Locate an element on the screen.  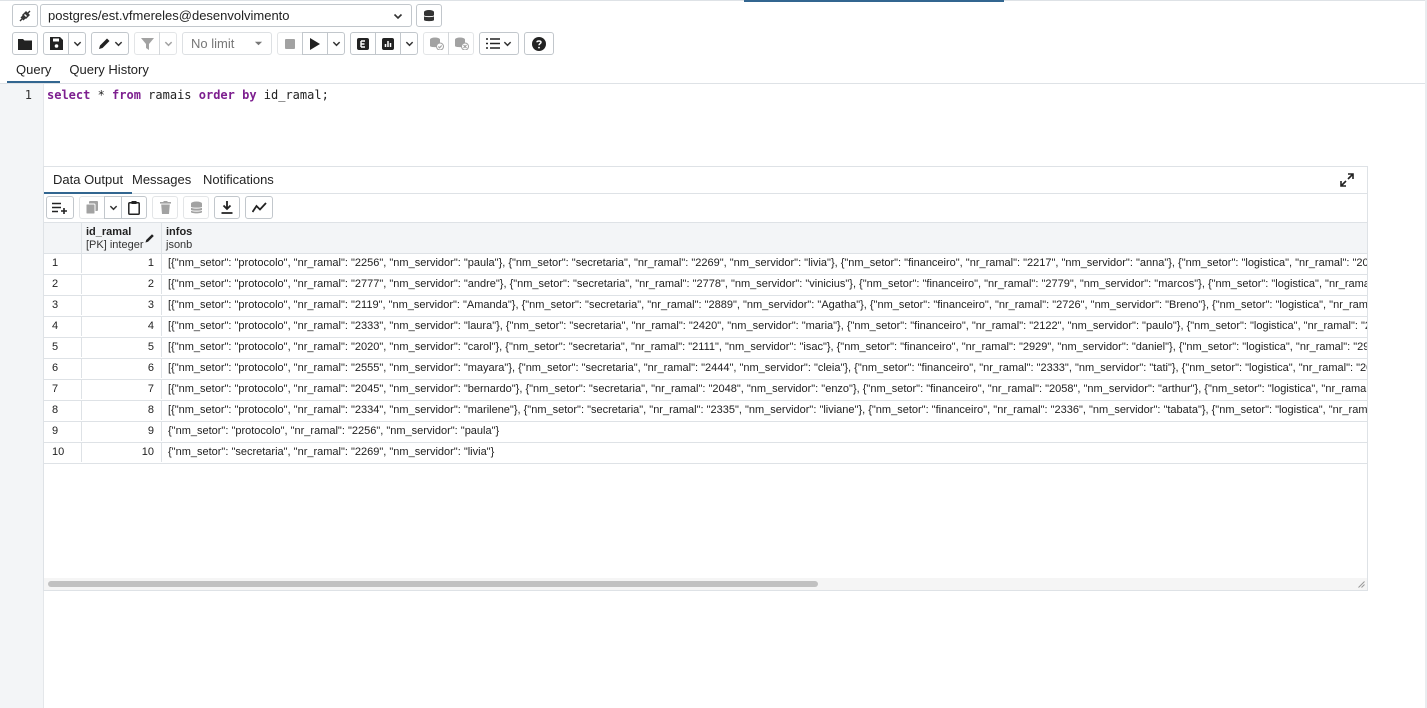
cancel-query-button is located at coordinates (290, 43).